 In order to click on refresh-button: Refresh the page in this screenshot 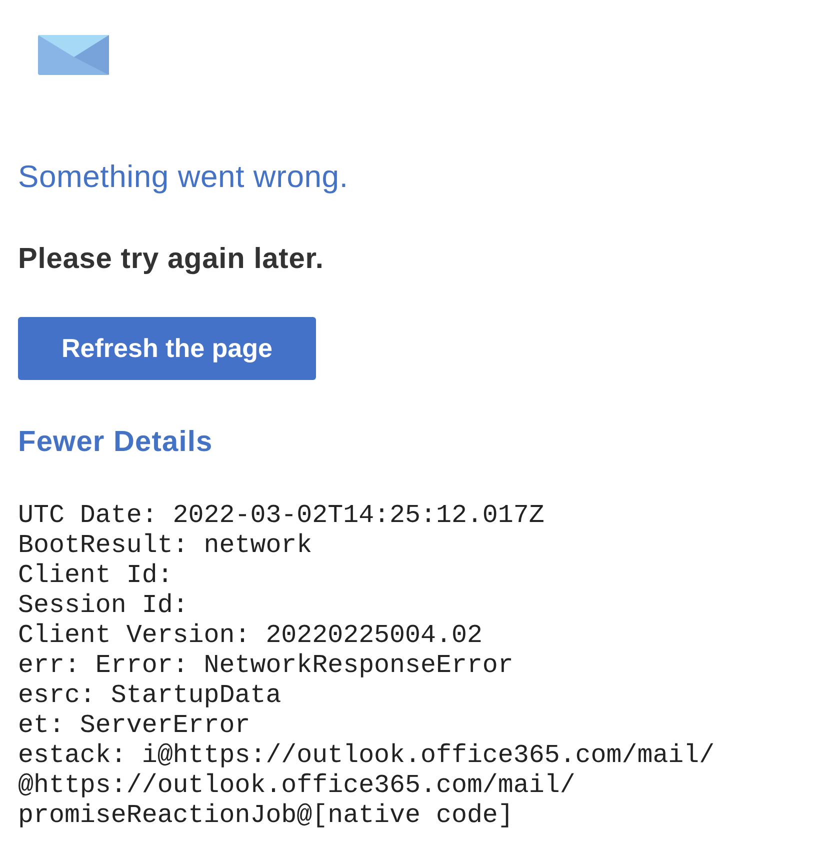, I will do `click(167, 348)`.